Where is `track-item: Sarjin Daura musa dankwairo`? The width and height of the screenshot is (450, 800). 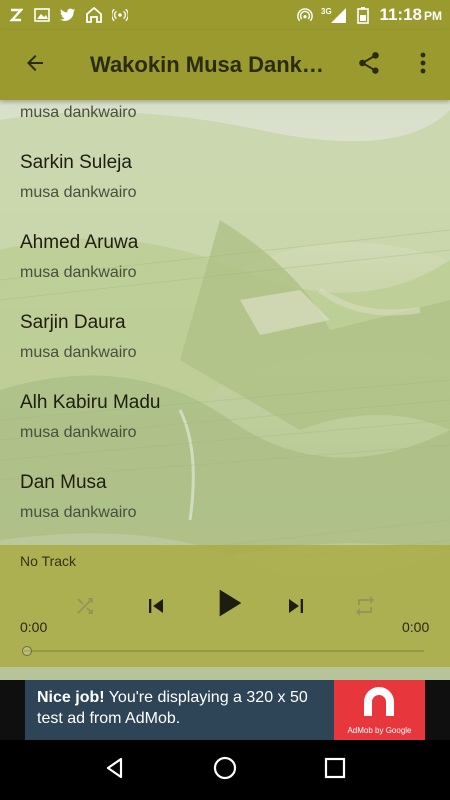
track-item: Sarjin Daura musa dankwairo is located at coordinates (225, 340).